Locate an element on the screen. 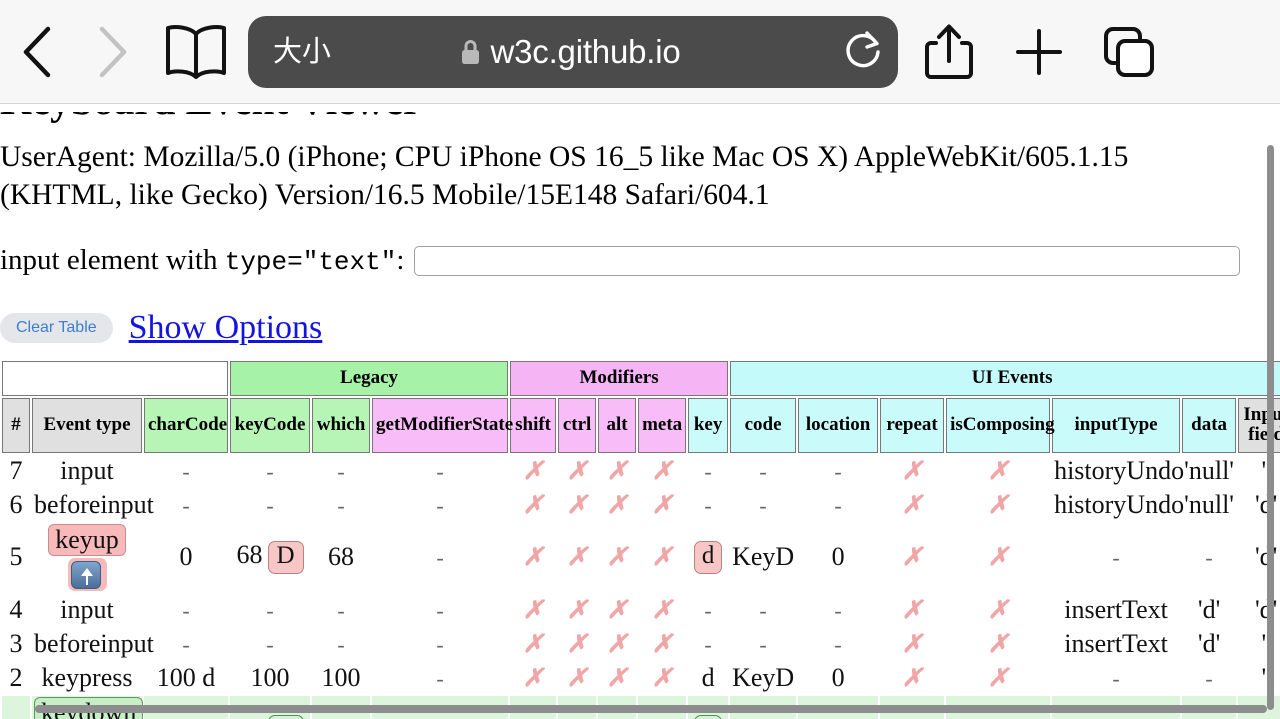 Image resolution: width=1280 pixels, height=719 pixels. alt-cell: ✗ is located at coordinates (617, 557).